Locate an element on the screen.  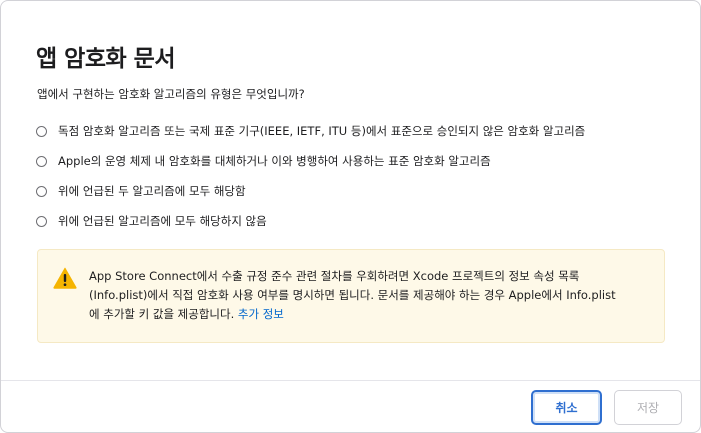
dialog-title: 앱 암호화 문서 is located at coordinates (105, 59).